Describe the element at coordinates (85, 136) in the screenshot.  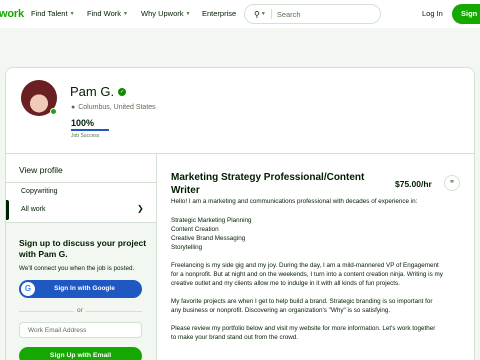
I see `job-success-label: Job Success` at that location.